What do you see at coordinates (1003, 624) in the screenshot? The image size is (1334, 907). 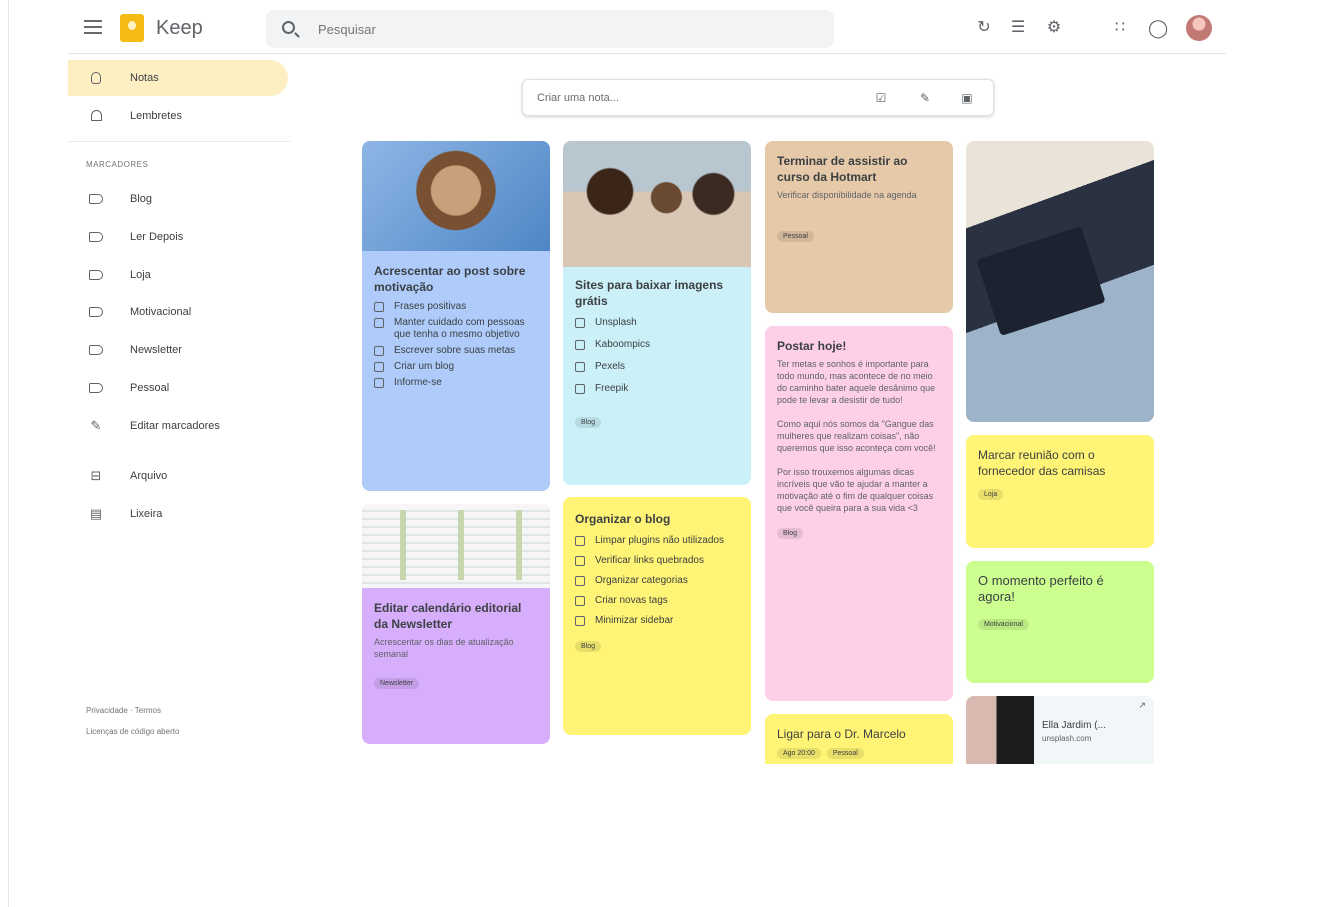 I see `note-label: Motivacional` at bounding box center [1003, 624].